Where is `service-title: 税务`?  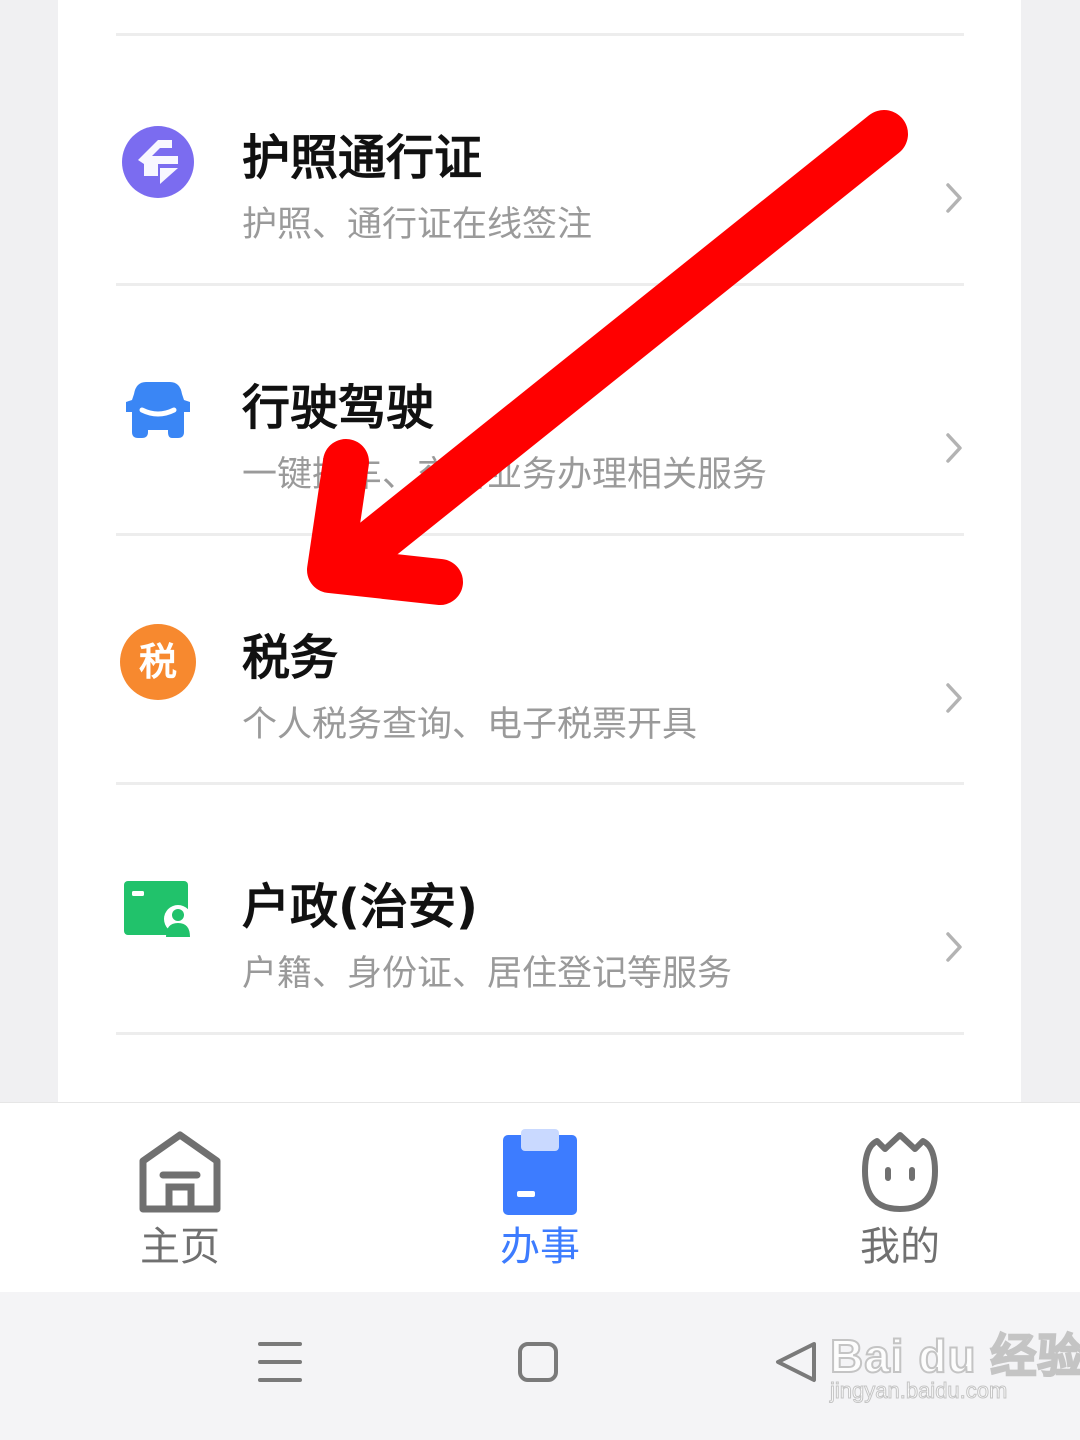
service-title: 税务 is located at coordinates (290, 658).